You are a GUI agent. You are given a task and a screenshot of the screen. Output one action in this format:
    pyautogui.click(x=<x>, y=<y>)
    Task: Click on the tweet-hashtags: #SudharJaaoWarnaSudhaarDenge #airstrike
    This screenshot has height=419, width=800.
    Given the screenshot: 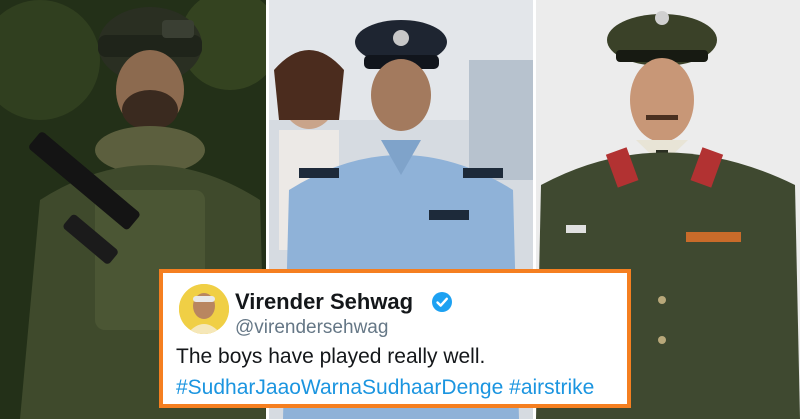 What is the action you would take?
    pyautogui.click(x=385, y=388)
    